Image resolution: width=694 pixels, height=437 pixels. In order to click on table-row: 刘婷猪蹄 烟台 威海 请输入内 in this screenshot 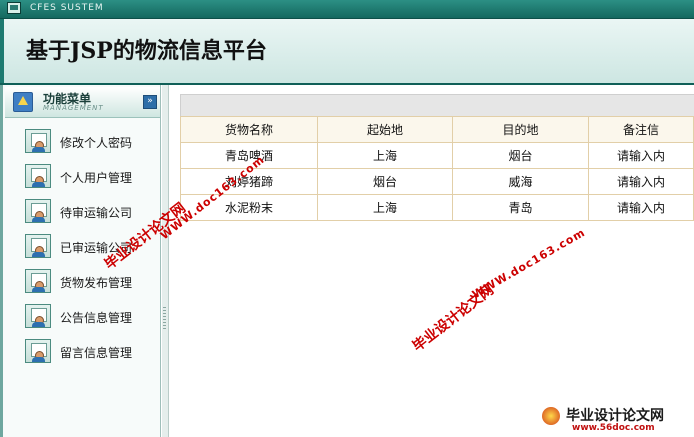, I will do `click(437, 181)`.